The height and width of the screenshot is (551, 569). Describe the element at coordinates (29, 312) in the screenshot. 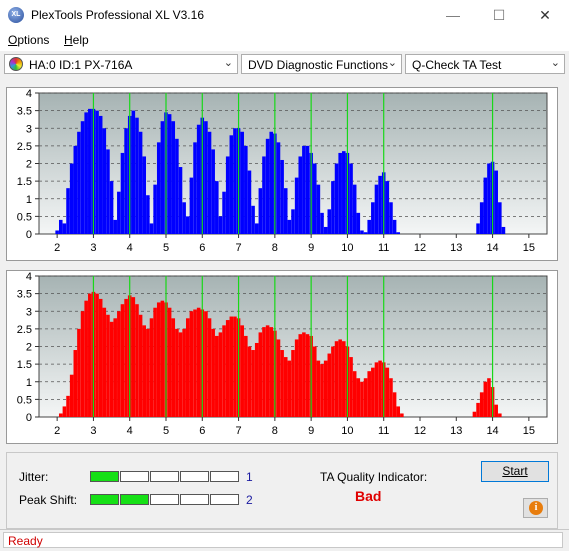

I see `y-tick-label: 3` at that location.